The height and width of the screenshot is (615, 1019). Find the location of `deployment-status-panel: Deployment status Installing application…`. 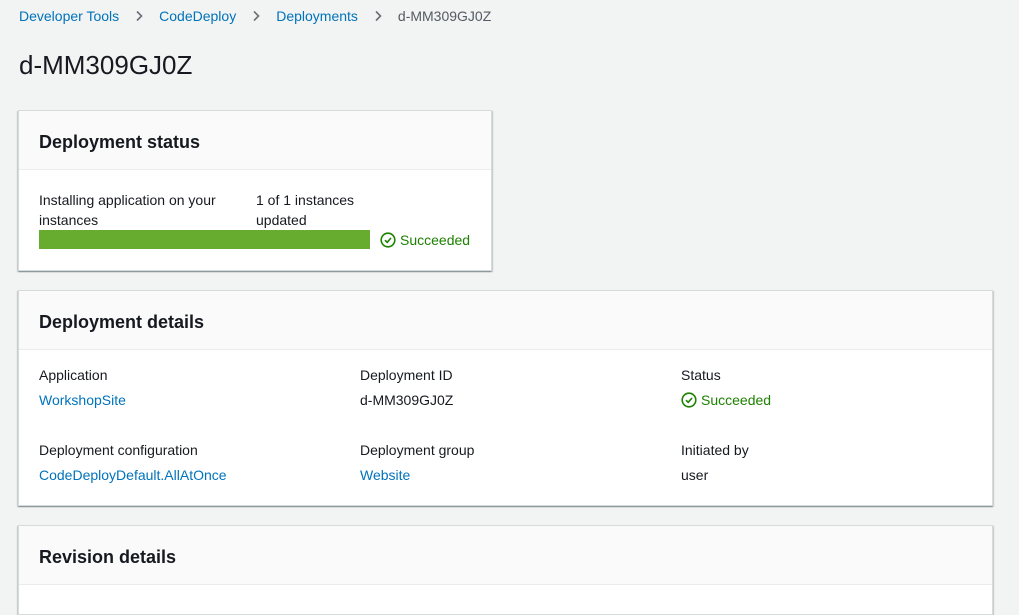

deployment-status-panel: Deployment status Installing application… is located at coordinates (255, 190).